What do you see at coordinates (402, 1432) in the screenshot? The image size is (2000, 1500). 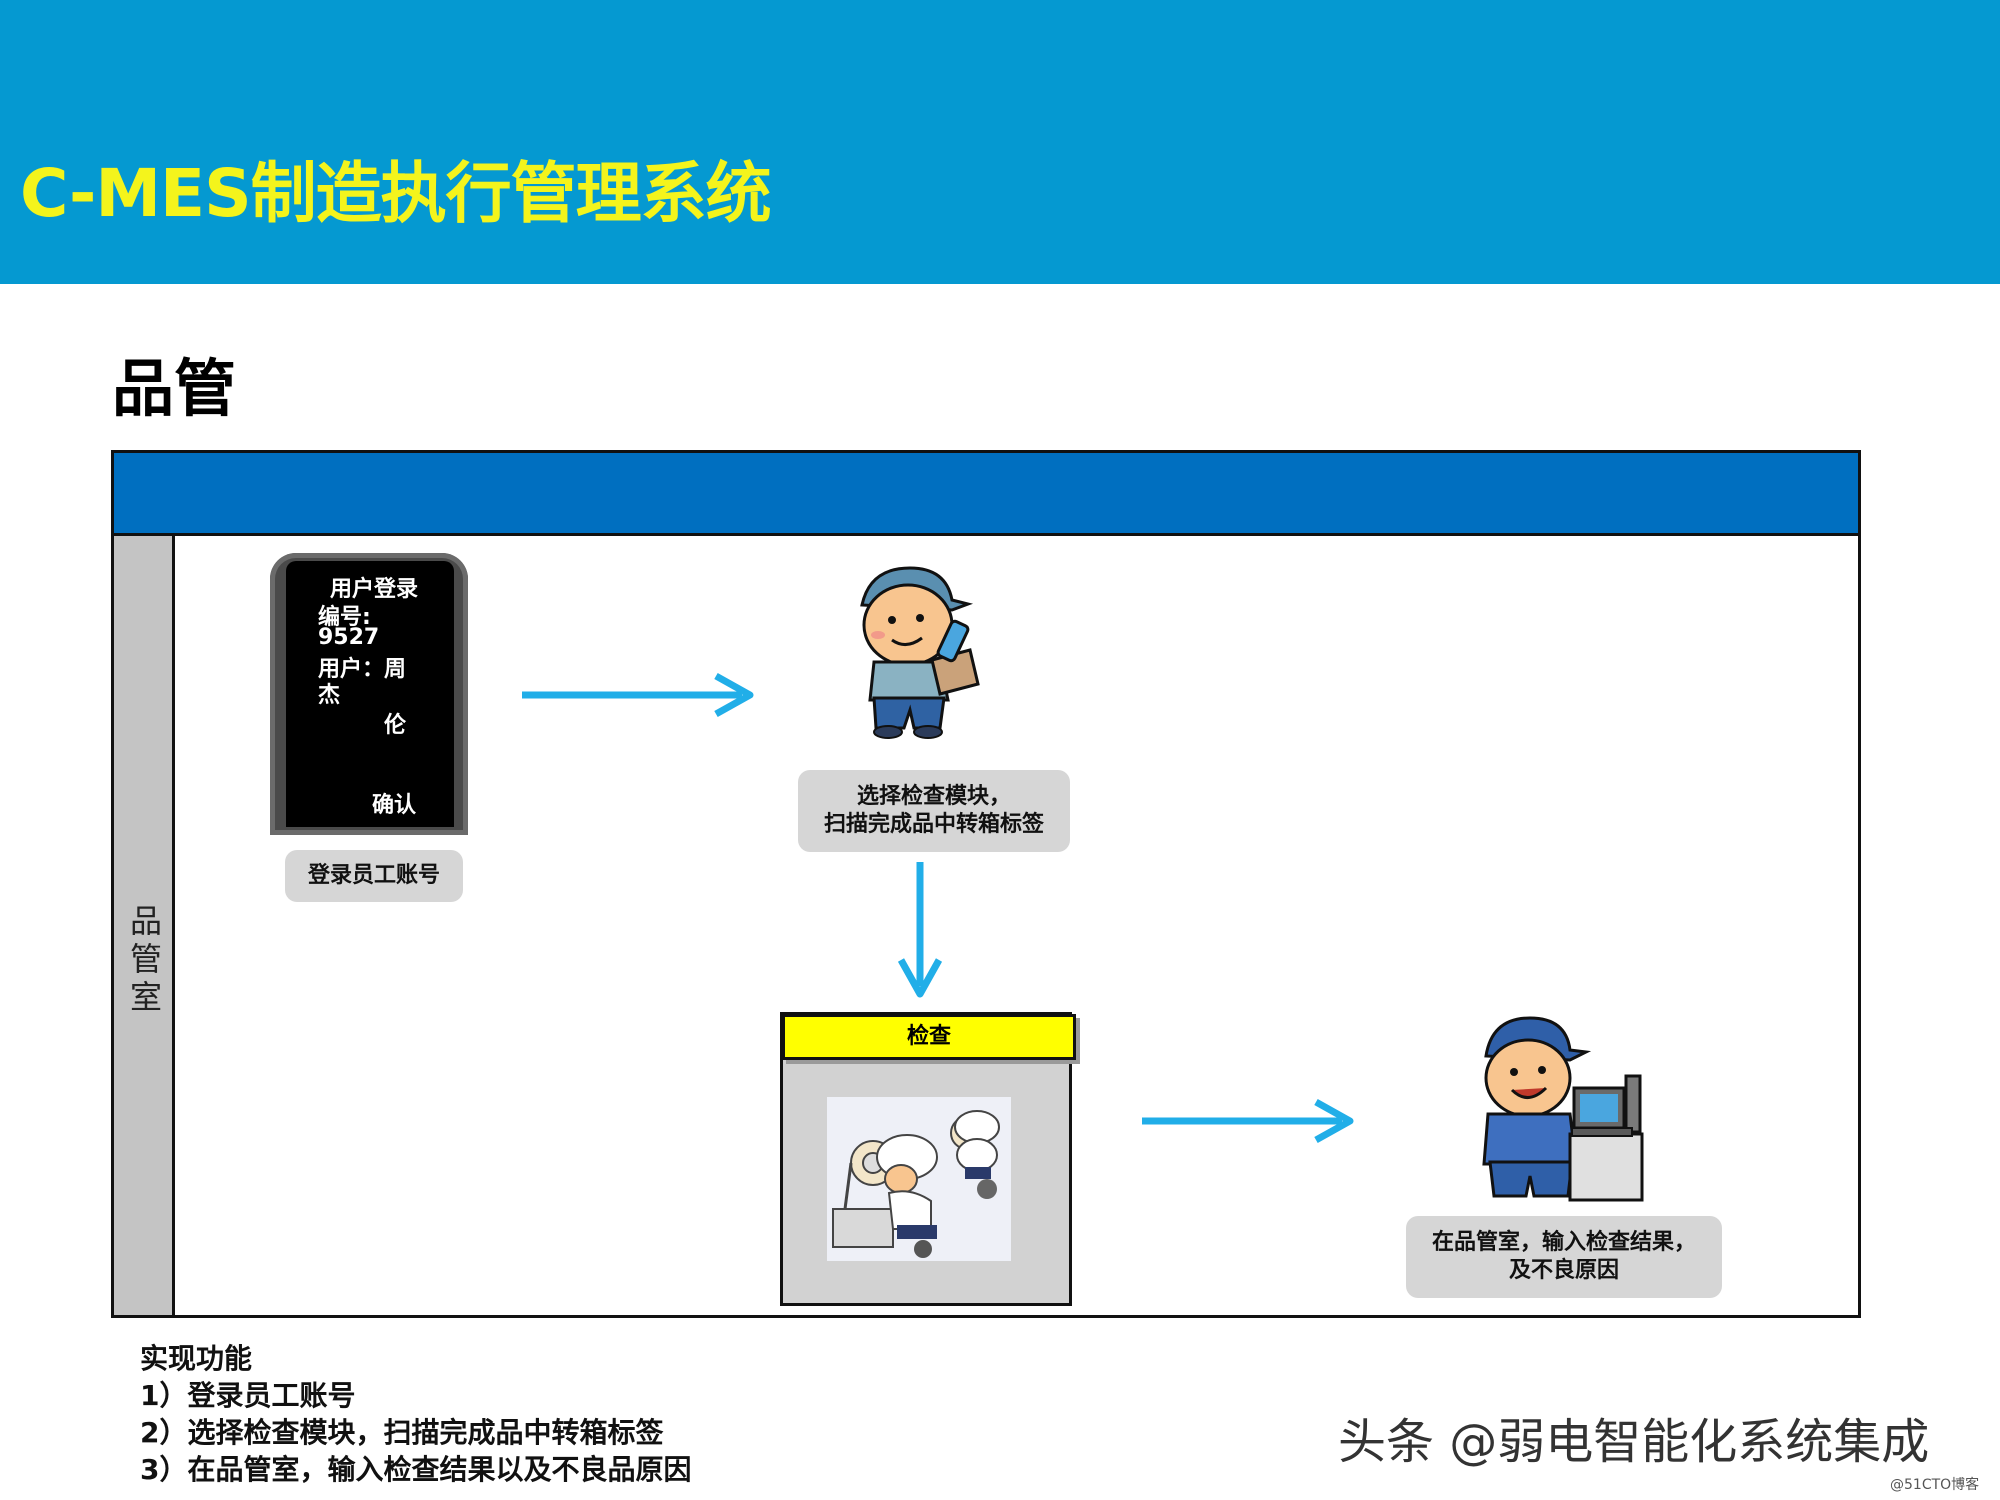 I see `function-item: 2）选择检查模块，扫描完成品中转箱标签` at bounding box center [402, 1432].